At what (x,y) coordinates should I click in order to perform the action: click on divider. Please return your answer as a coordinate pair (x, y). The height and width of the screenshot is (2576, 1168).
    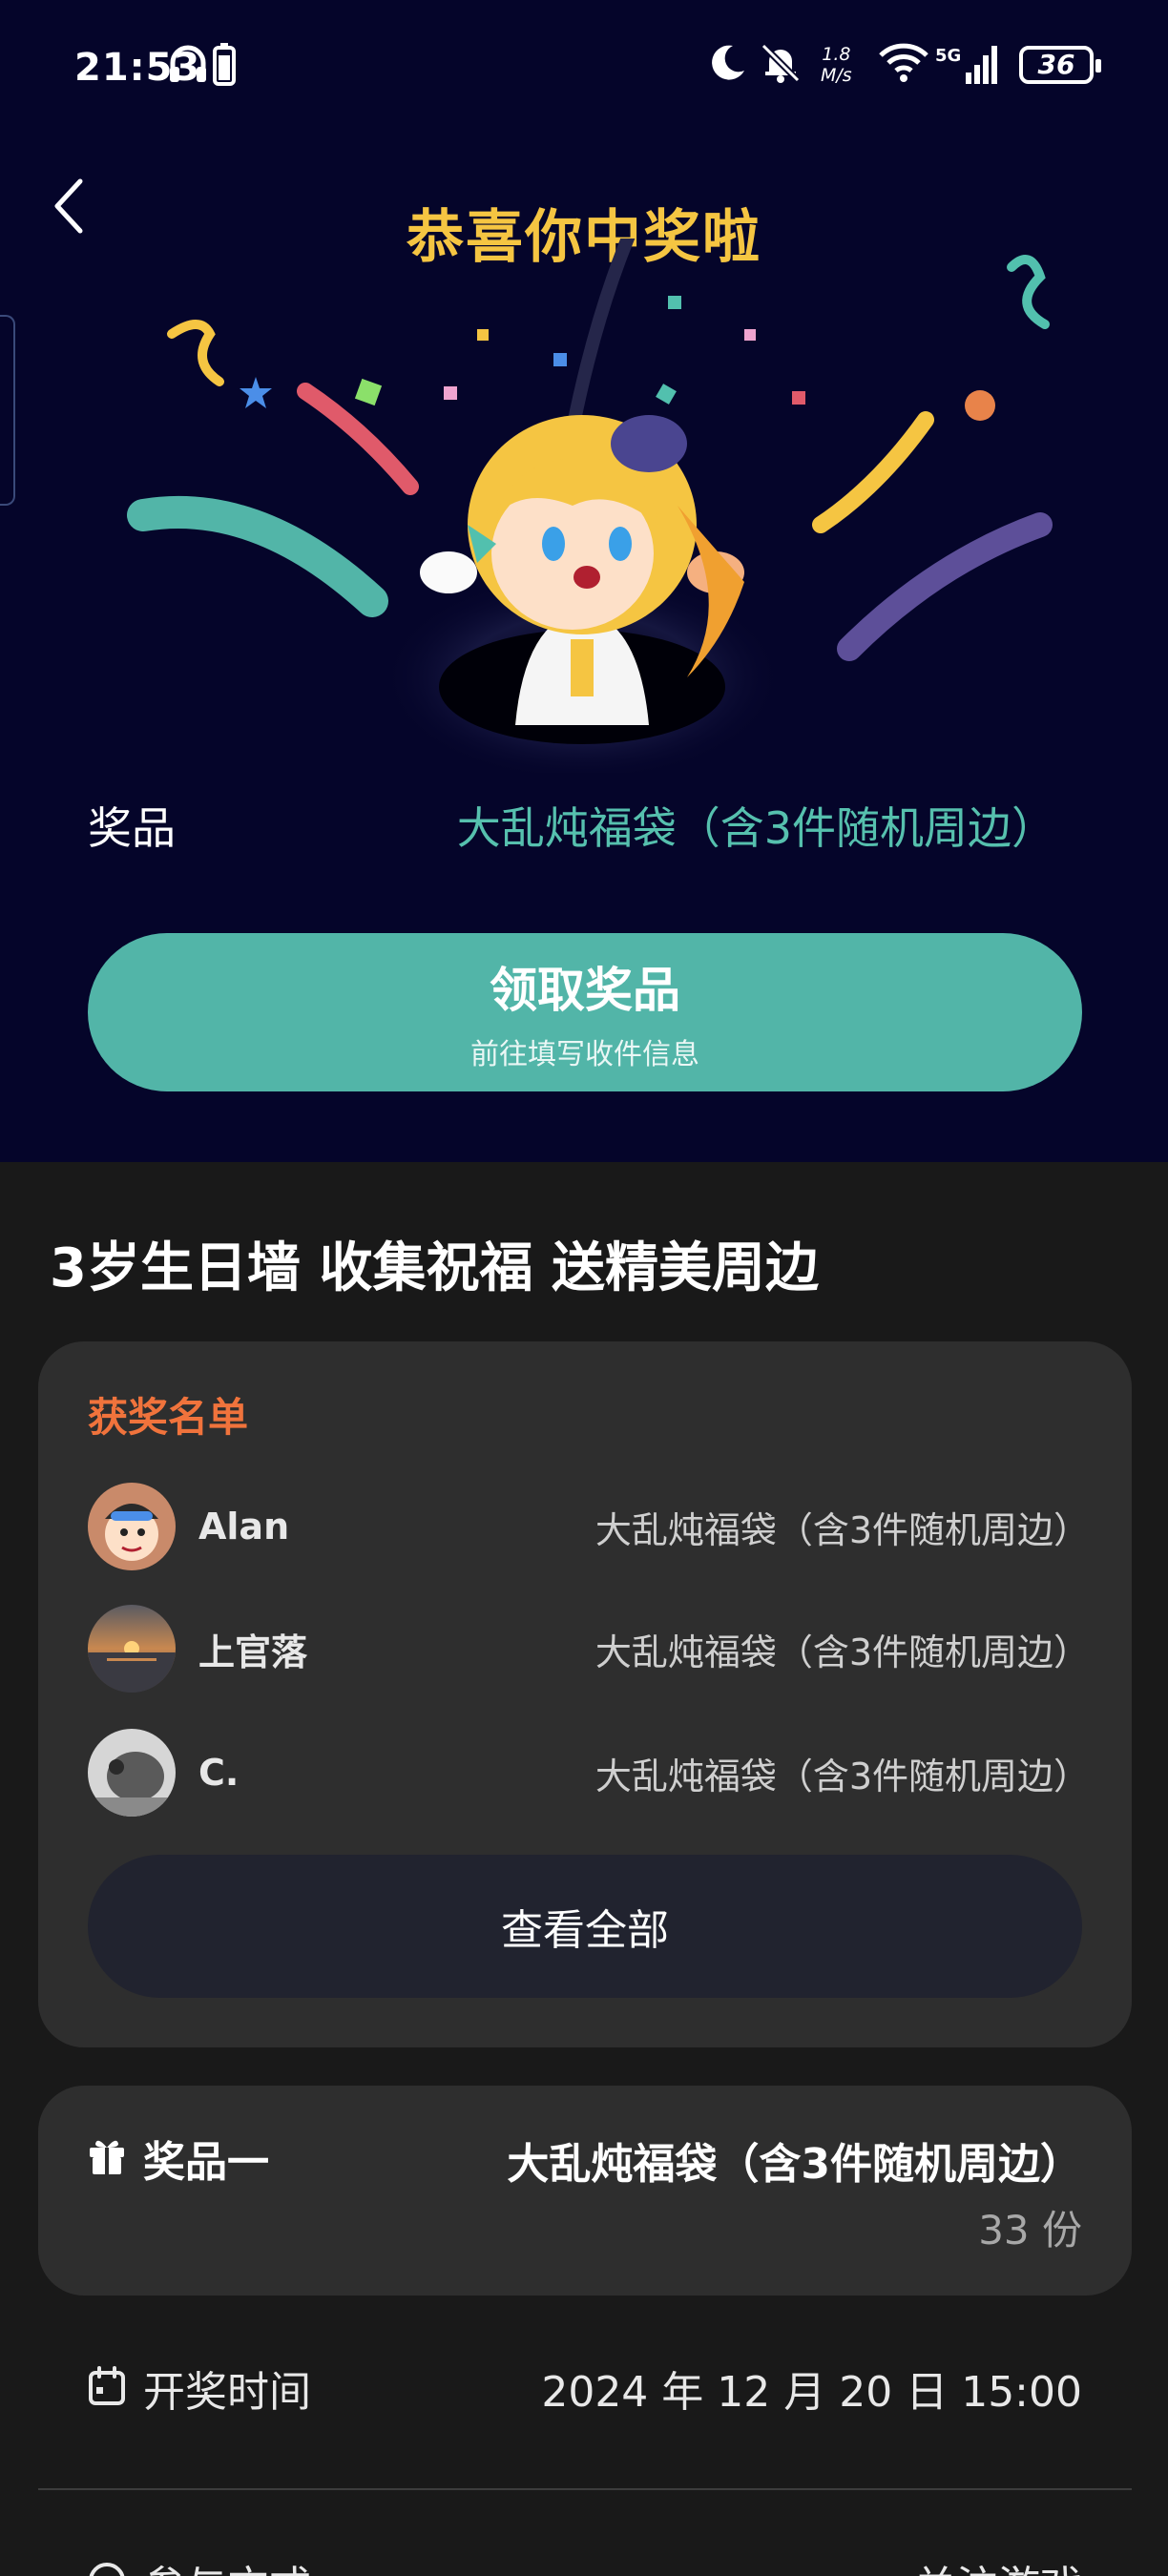
    Looking at the image, I should click on (585, 2489).